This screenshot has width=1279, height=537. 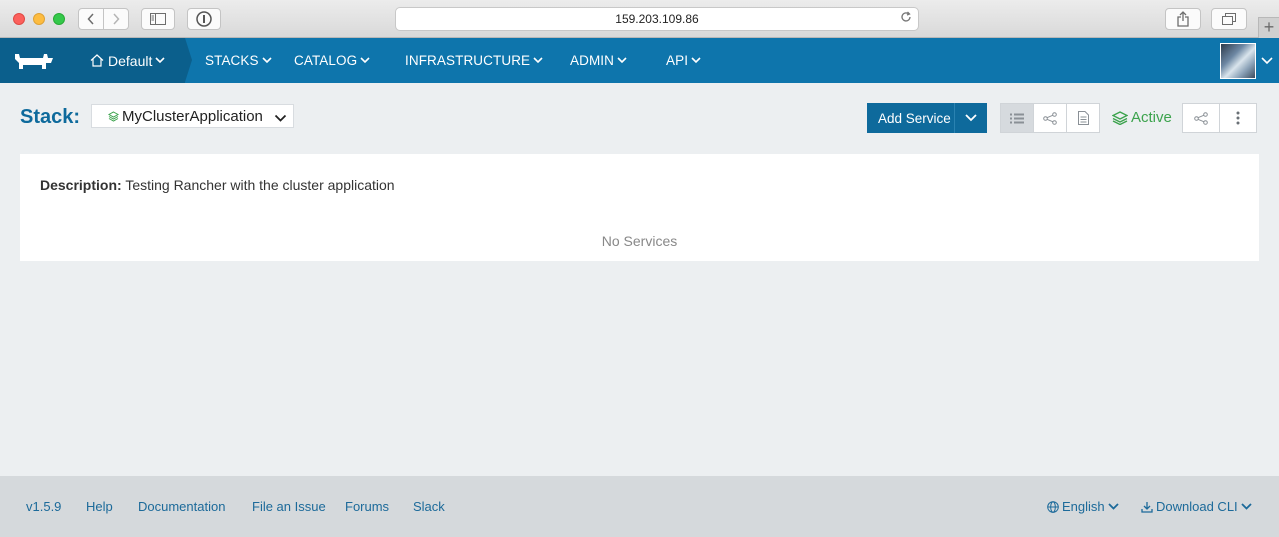 I want to click on list-view-icon, so click(x=1017, y=118).